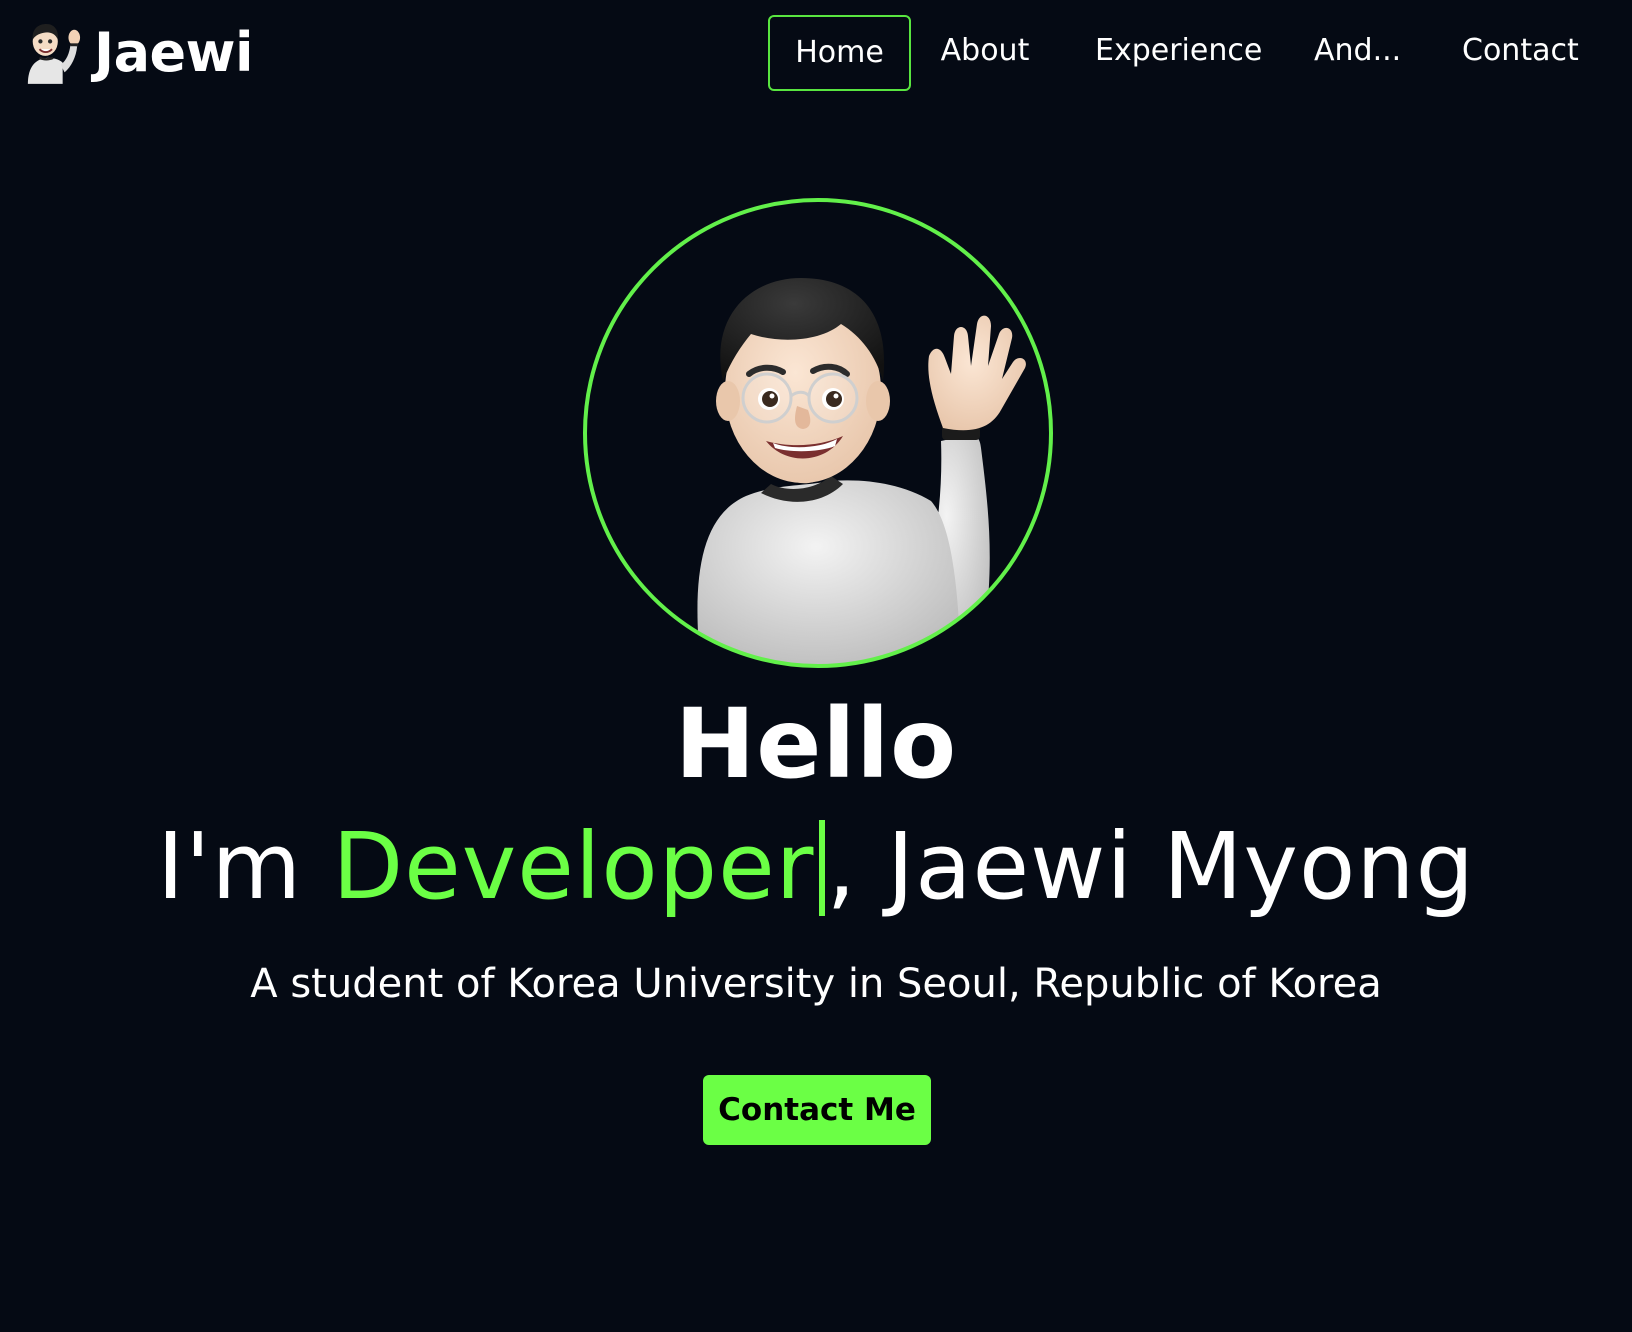 The height and width of the screenshot is (1332, 1632). Describe the element at coordinates (818, 433) in the screenshot. I see `hero-avatar-image` at that location.